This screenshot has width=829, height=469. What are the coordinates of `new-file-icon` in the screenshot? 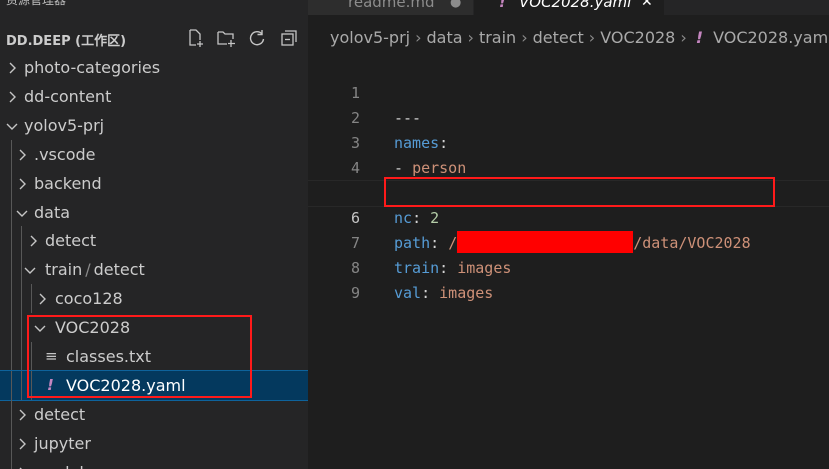 It's located at (195, 38).